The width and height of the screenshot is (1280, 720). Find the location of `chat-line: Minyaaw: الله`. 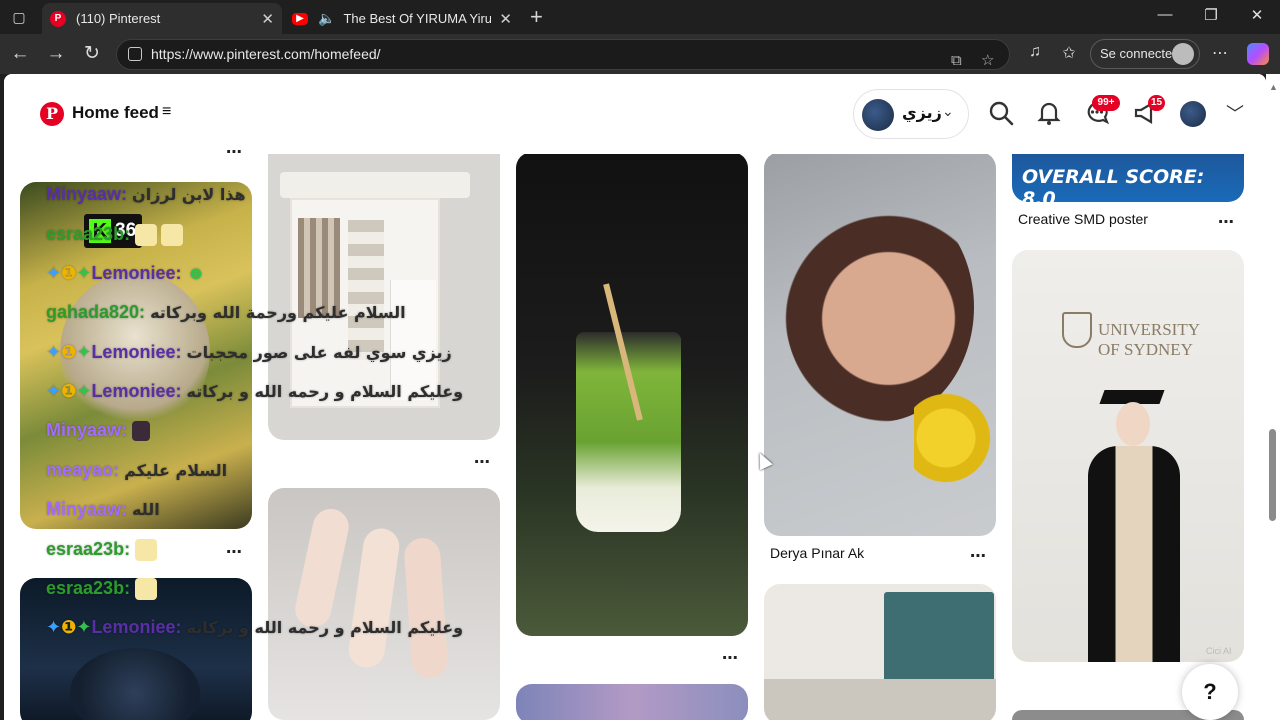

chat-line: Minyaaw: الله is located at coordinates (103, 509).